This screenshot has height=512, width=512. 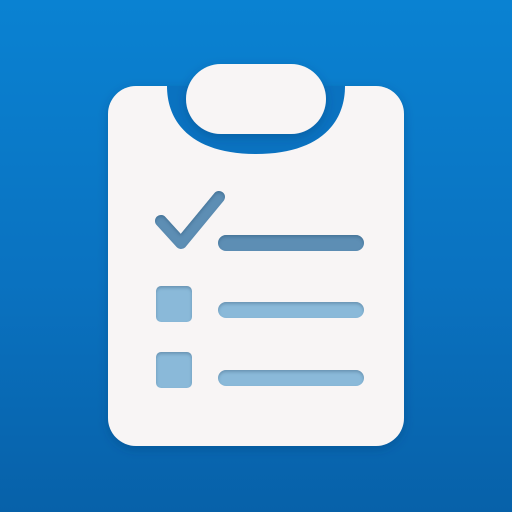 I want to click on checked-item-line, so click(x=291, y=243).